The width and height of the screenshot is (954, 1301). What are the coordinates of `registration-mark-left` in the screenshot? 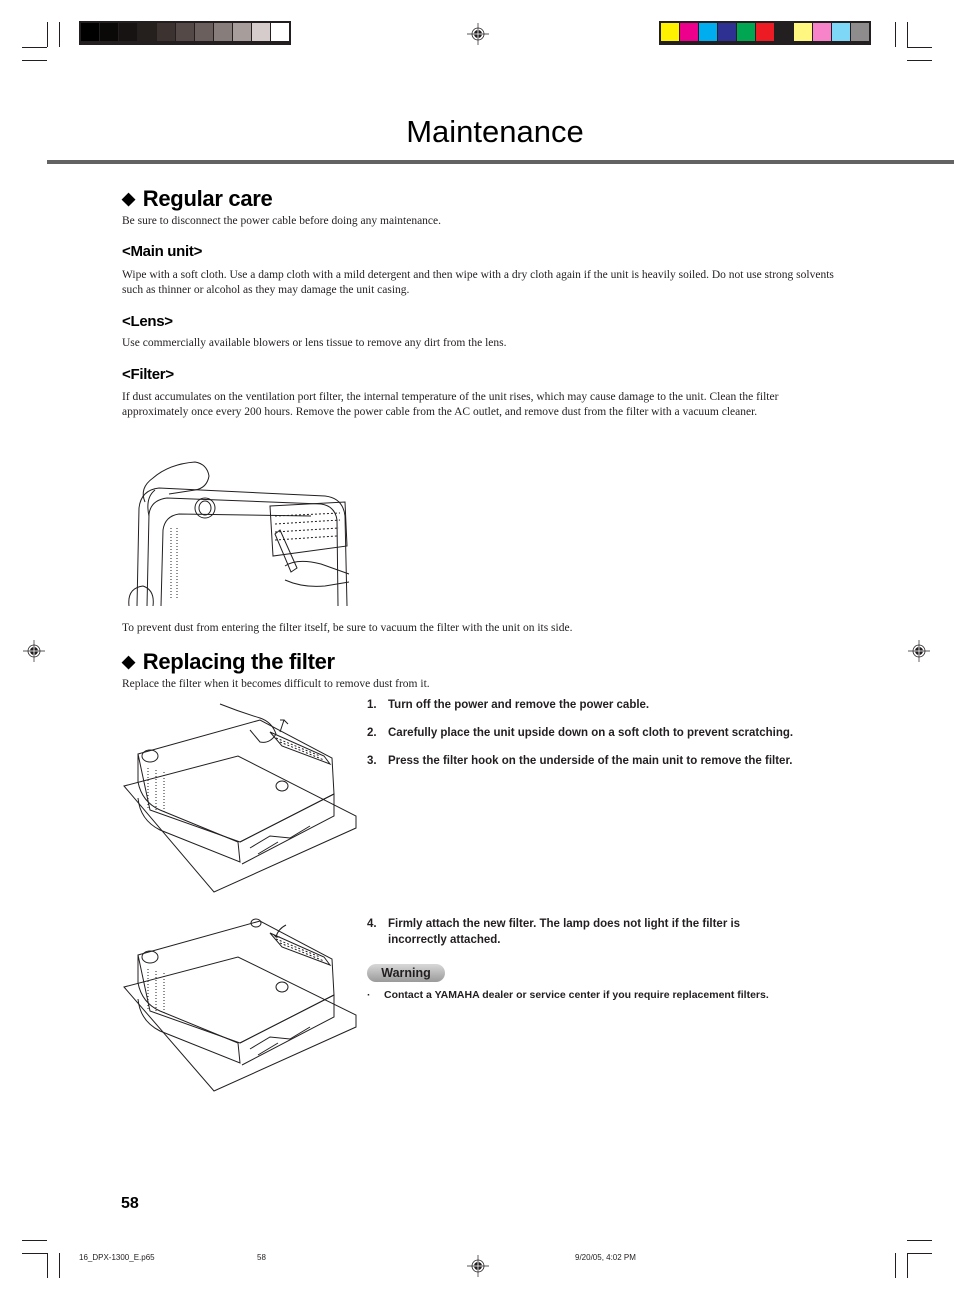 It's located at (34, 651).